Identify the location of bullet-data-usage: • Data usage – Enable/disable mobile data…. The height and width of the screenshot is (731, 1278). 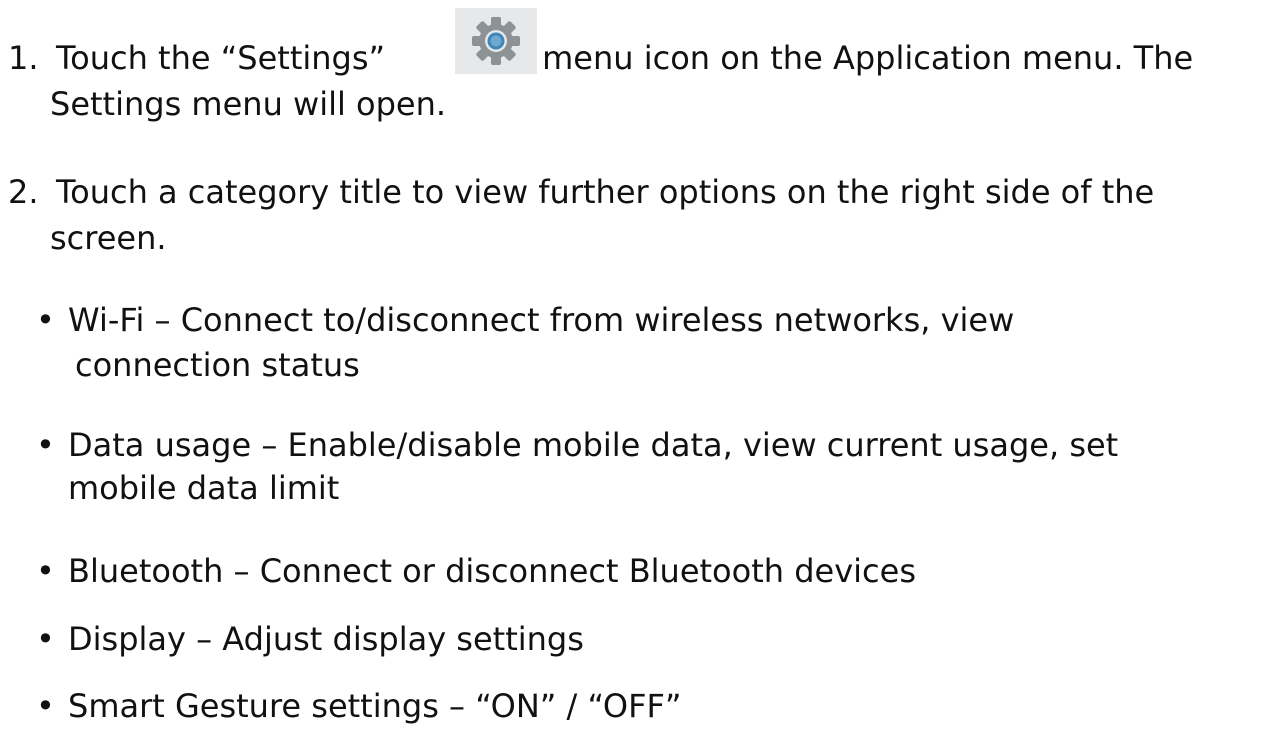
(577, 445).